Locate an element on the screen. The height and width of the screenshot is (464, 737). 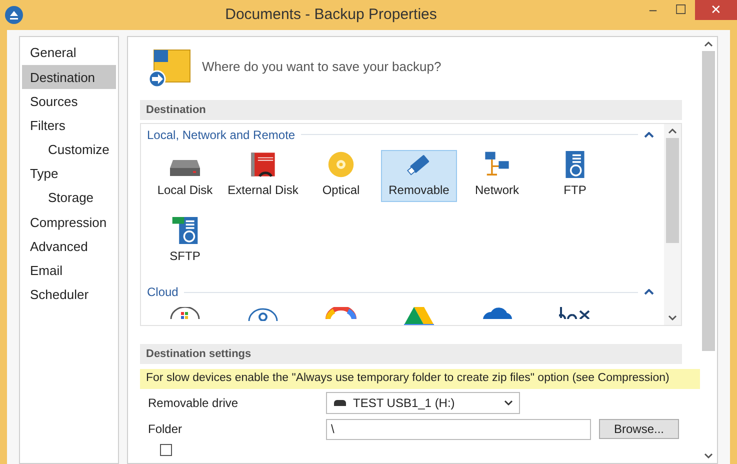
destination-tile: External Disk is located at coordinates (263, 176).